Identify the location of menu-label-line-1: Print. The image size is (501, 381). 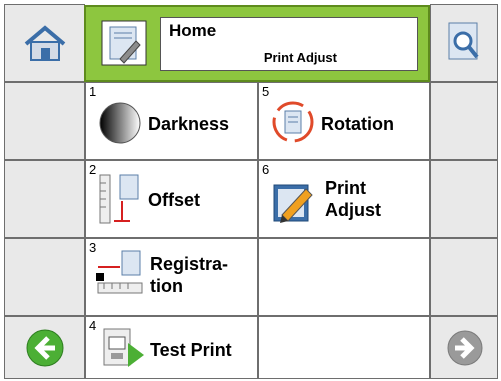
(346, 188).